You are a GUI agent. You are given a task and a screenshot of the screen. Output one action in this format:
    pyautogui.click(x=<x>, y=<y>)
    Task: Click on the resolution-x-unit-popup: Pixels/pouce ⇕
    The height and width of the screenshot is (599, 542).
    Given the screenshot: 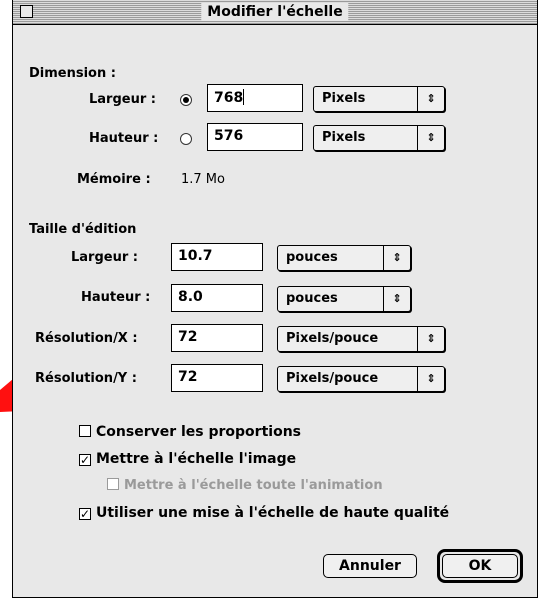 What is the action you would take?
    pyautogui.click(x=361, y=339)
    